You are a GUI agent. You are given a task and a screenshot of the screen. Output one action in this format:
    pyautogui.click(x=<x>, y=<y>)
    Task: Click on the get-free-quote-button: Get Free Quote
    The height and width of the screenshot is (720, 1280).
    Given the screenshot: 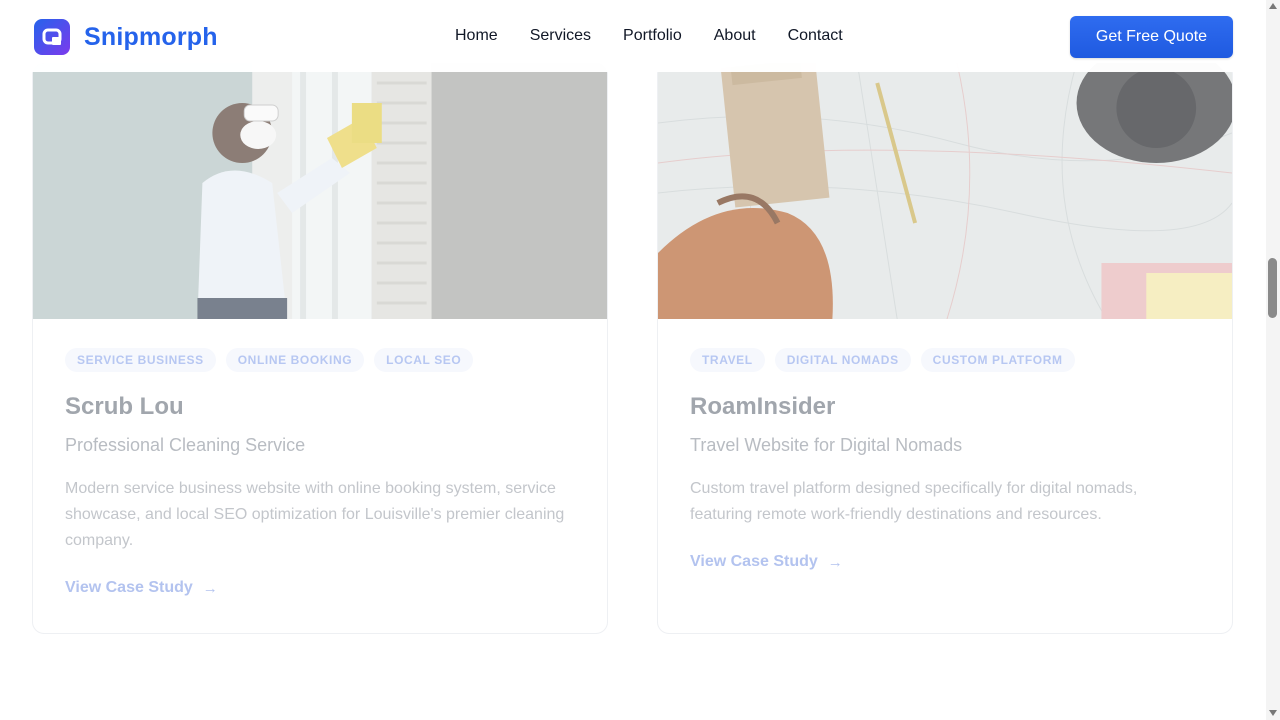 What is the action you would take?
    pyautogui.click(x=1151, y=37)
    